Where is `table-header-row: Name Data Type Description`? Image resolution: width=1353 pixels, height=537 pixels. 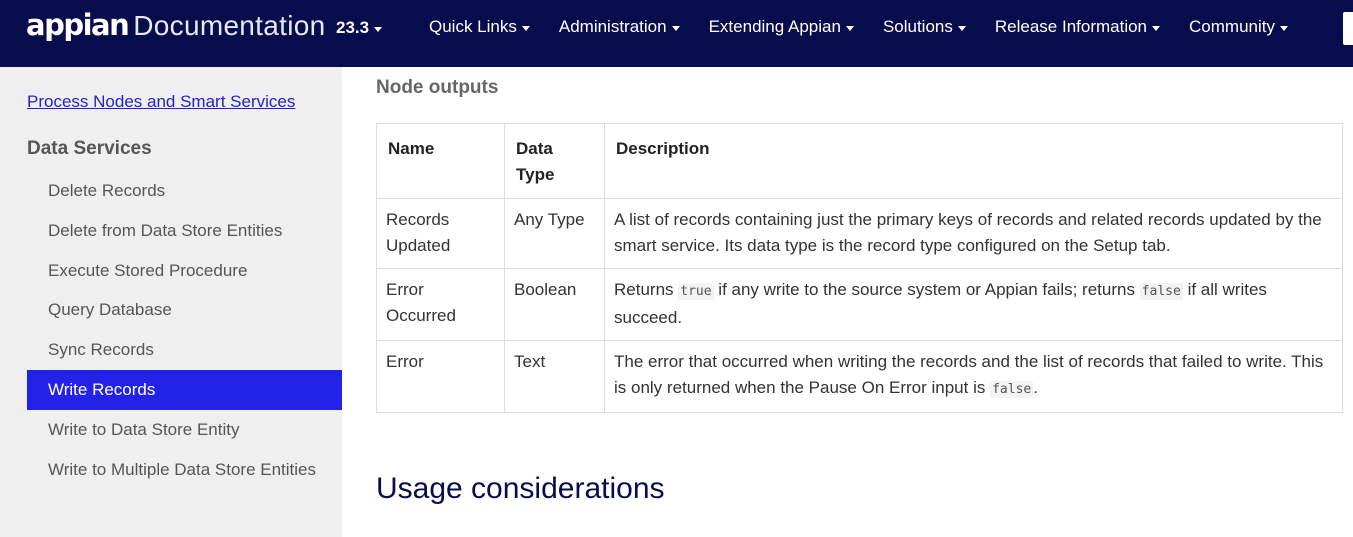 table-header-row: Name Data Type Description is located at coordinates (859, 161).